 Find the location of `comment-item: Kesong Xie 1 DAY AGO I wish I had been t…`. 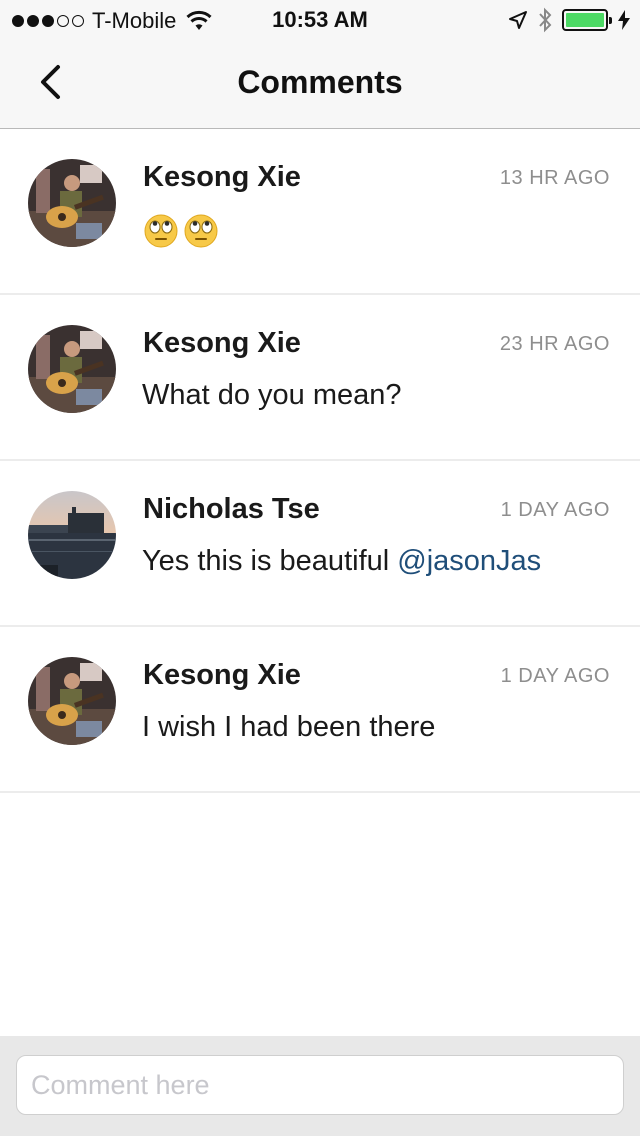

comment-item: Kesong Xie 1 DAY AGO I wish I had been t… is located at coordinates (320, 710).